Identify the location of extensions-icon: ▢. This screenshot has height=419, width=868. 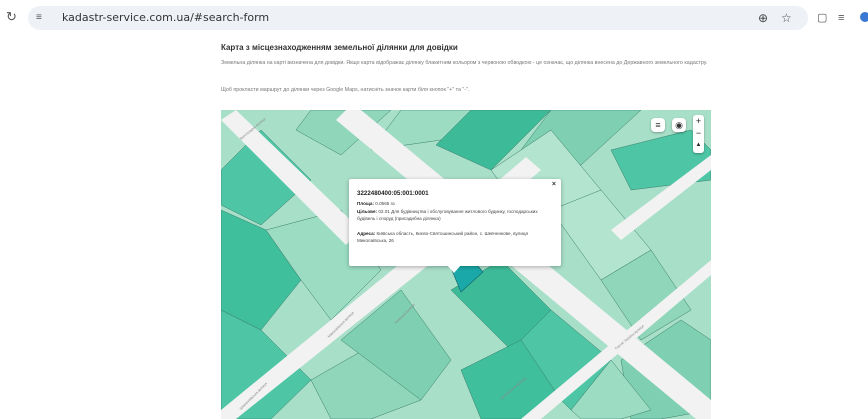
(822, 18).